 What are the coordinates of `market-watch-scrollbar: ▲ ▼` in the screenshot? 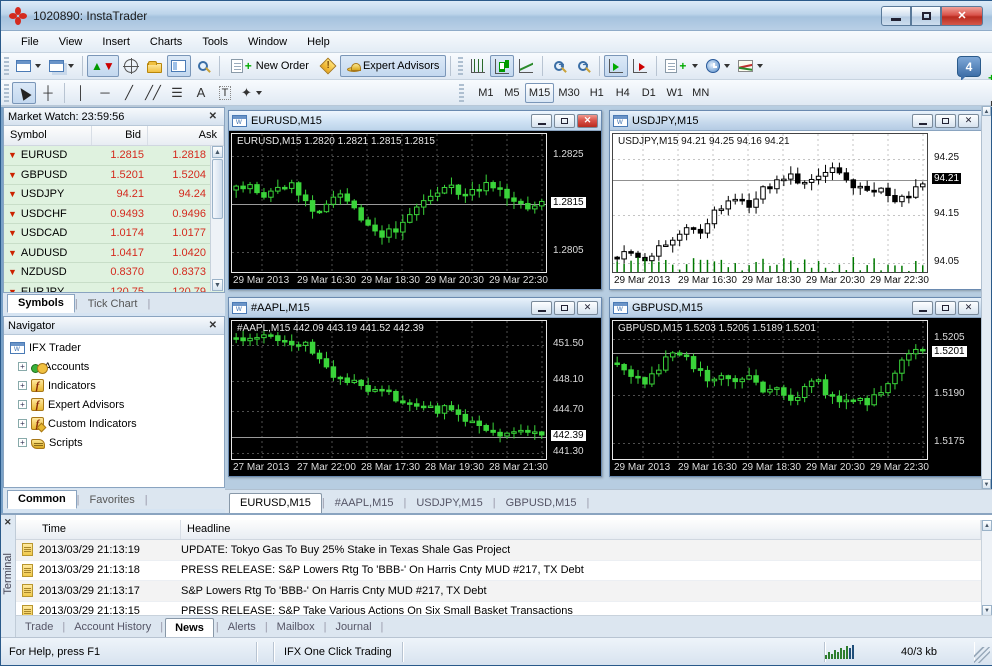 It's located at (217, 218).